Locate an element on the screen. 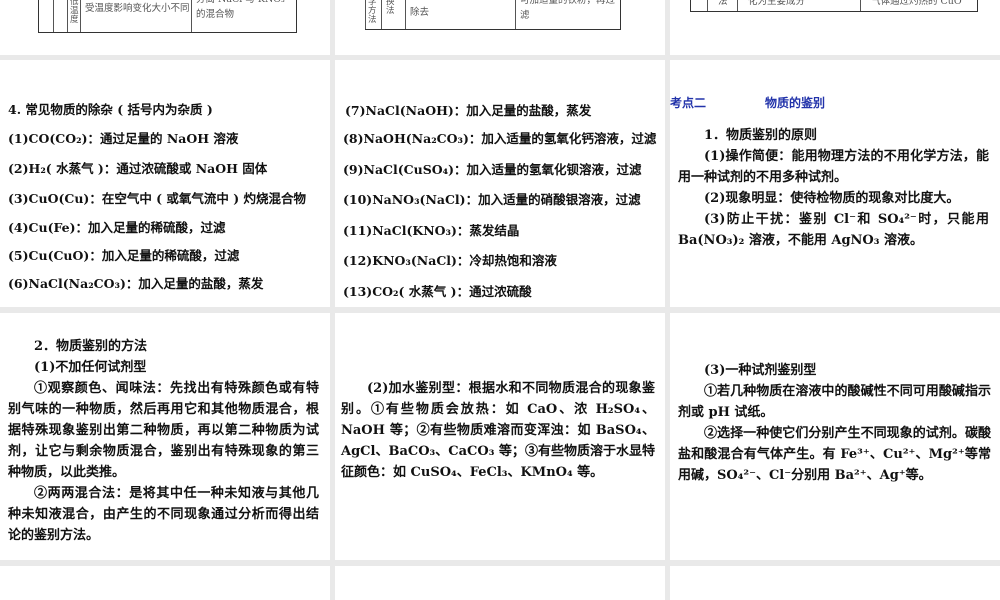 The image size is (1000, 600). table-cell-desc: 受温度影响变化大小不同 is located at coordinates (135, 16).